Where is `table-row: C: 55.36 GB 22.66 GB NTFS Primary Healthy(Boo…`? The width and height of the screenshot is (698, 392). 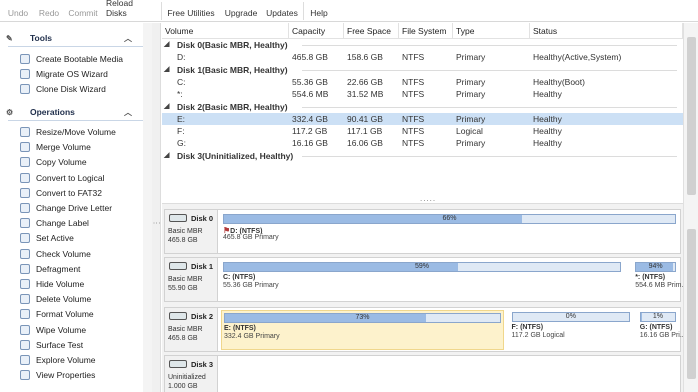 table-row: C: 55.36 GB 22.66 GB NTFS Primary Healthy(Boo… is located at coordinates (422, 82).